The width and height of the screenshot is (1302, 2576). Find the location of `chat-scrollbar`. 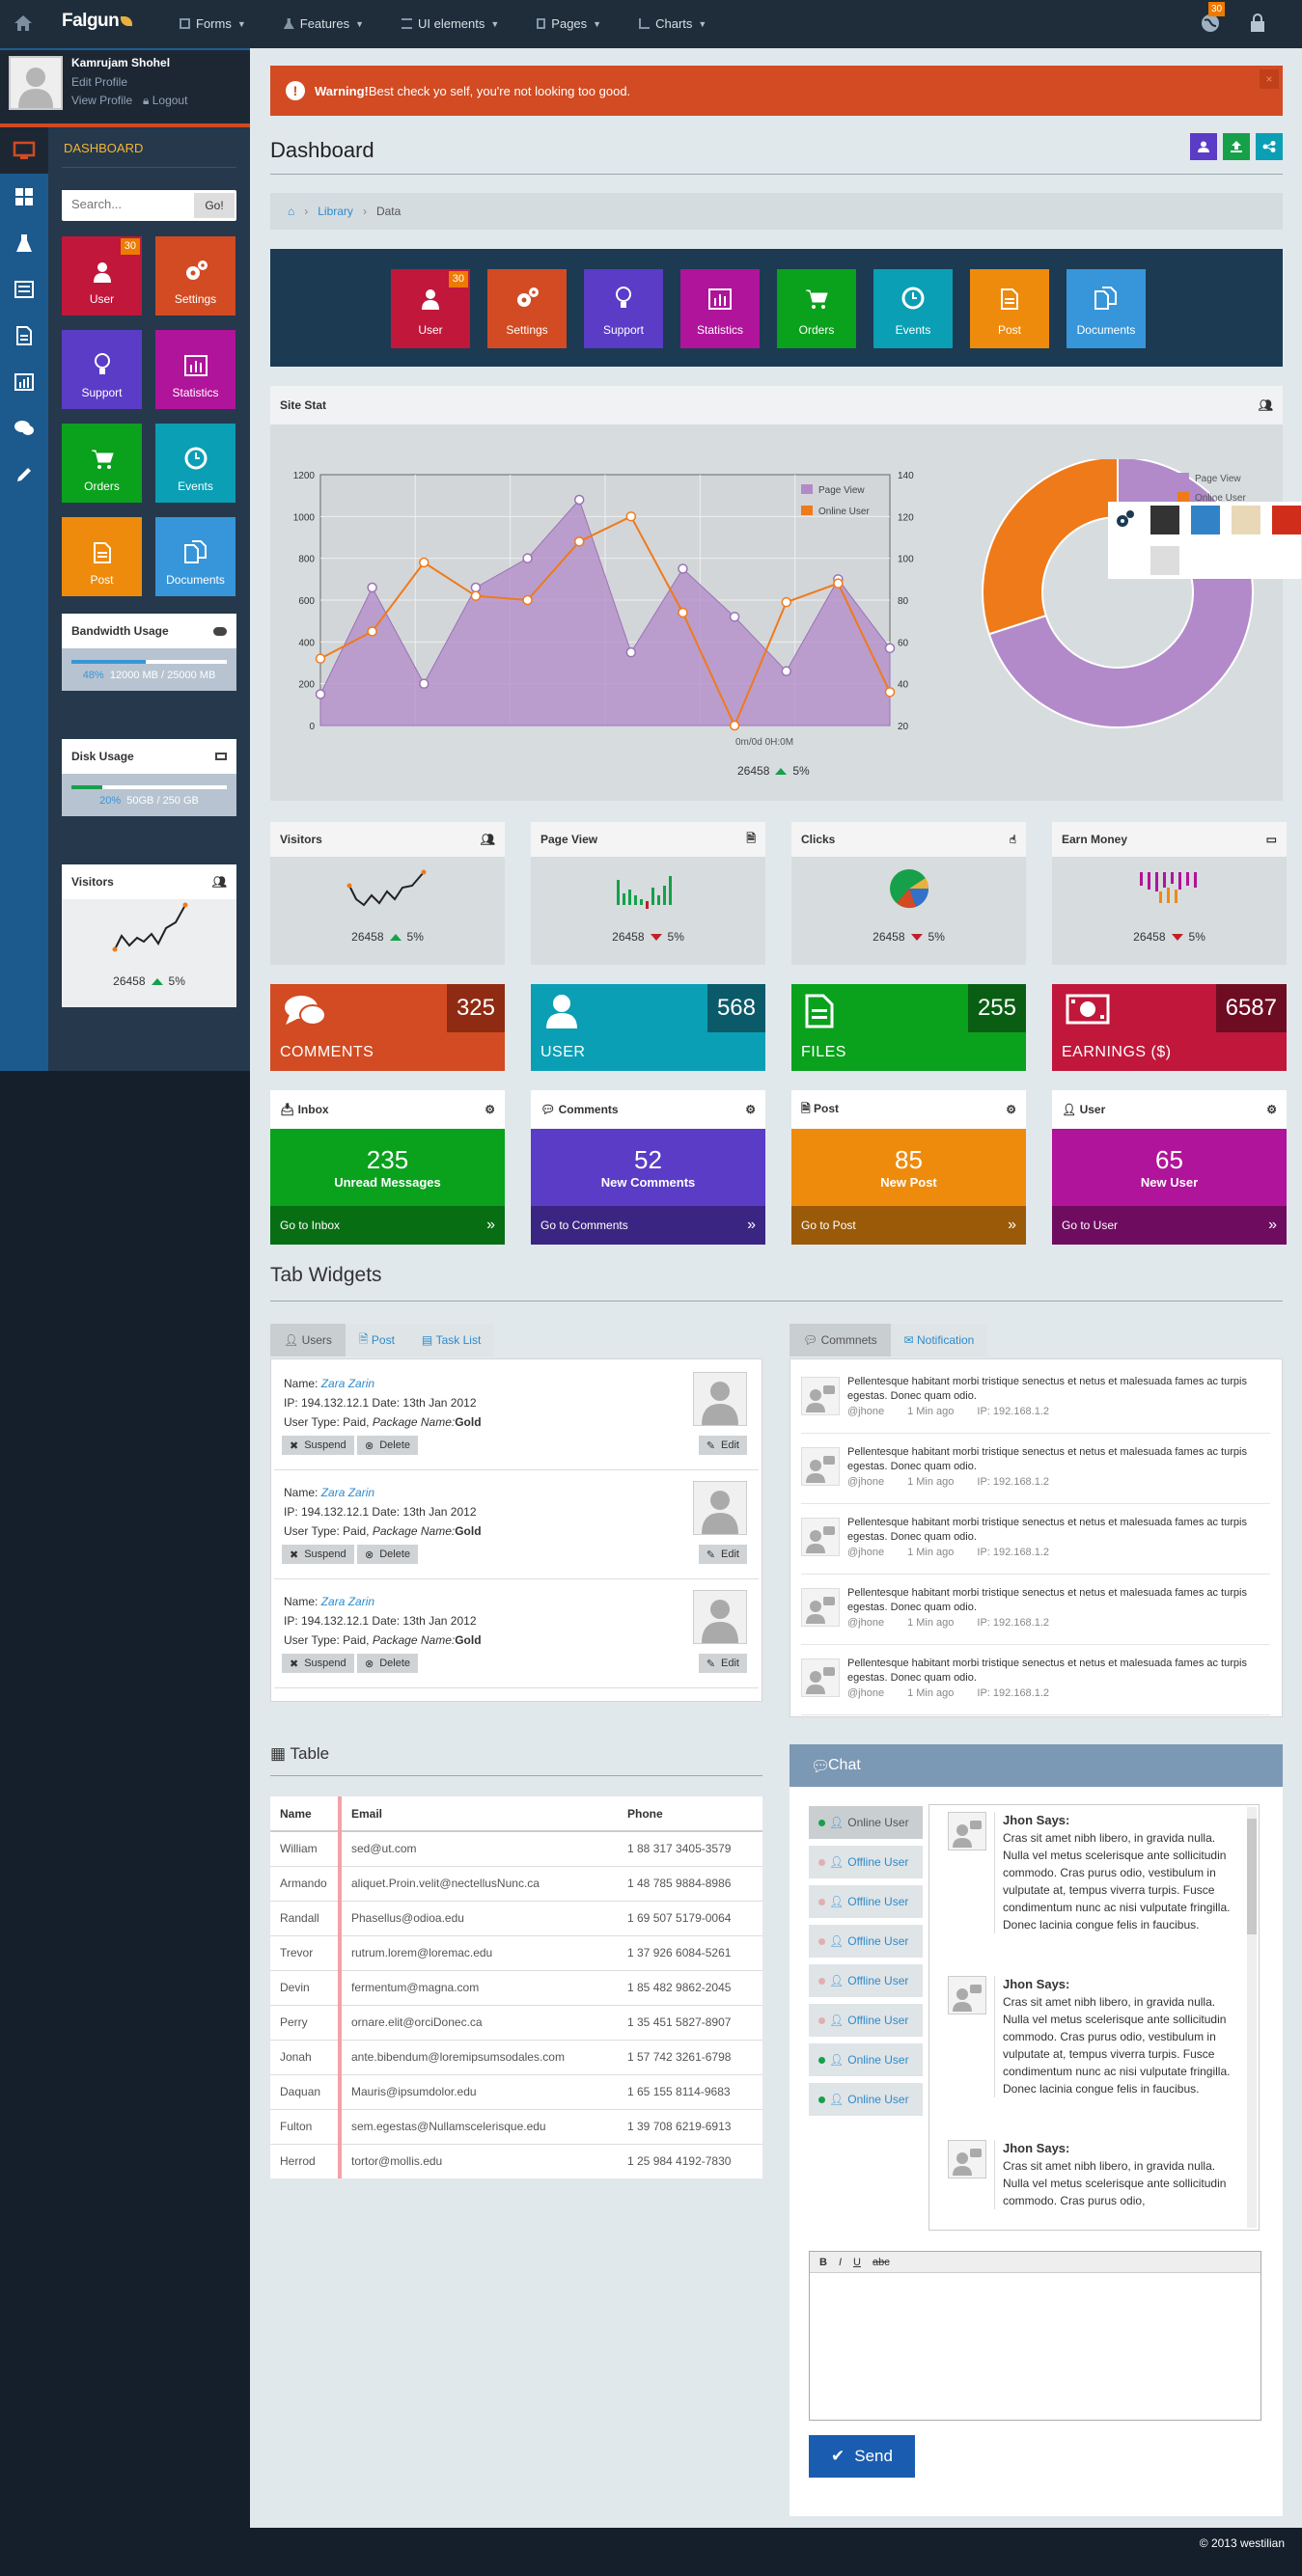

chat-scrollbar is located at coordinates (1252, 2018).